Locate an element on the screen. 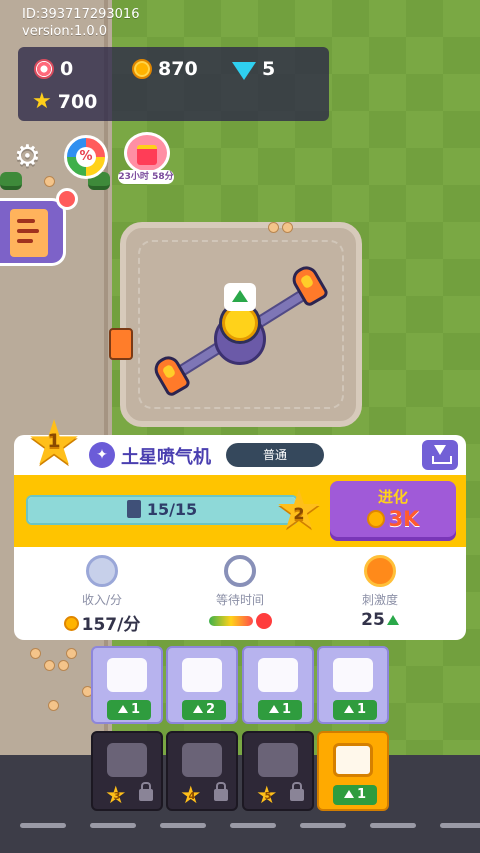 This screenshot has height=853, width=480. locked-slot-photo: ★ 3 is located at coordinates (127, 771).